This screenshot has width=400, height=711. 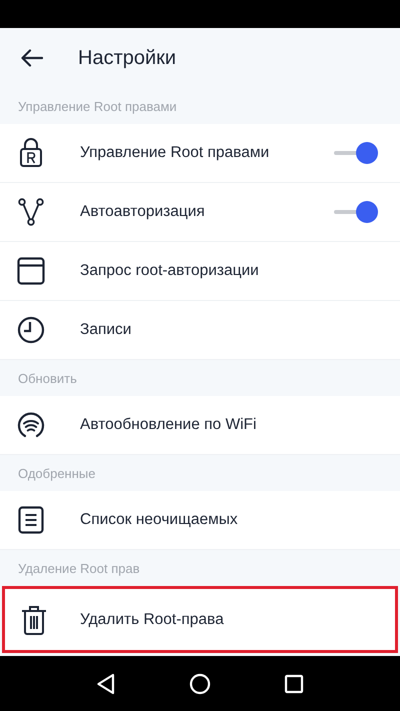 What do you see at coordinates (127, 58) in the screenshot?
I see `screen-title: Настройки` at bounding box center [127, 58].